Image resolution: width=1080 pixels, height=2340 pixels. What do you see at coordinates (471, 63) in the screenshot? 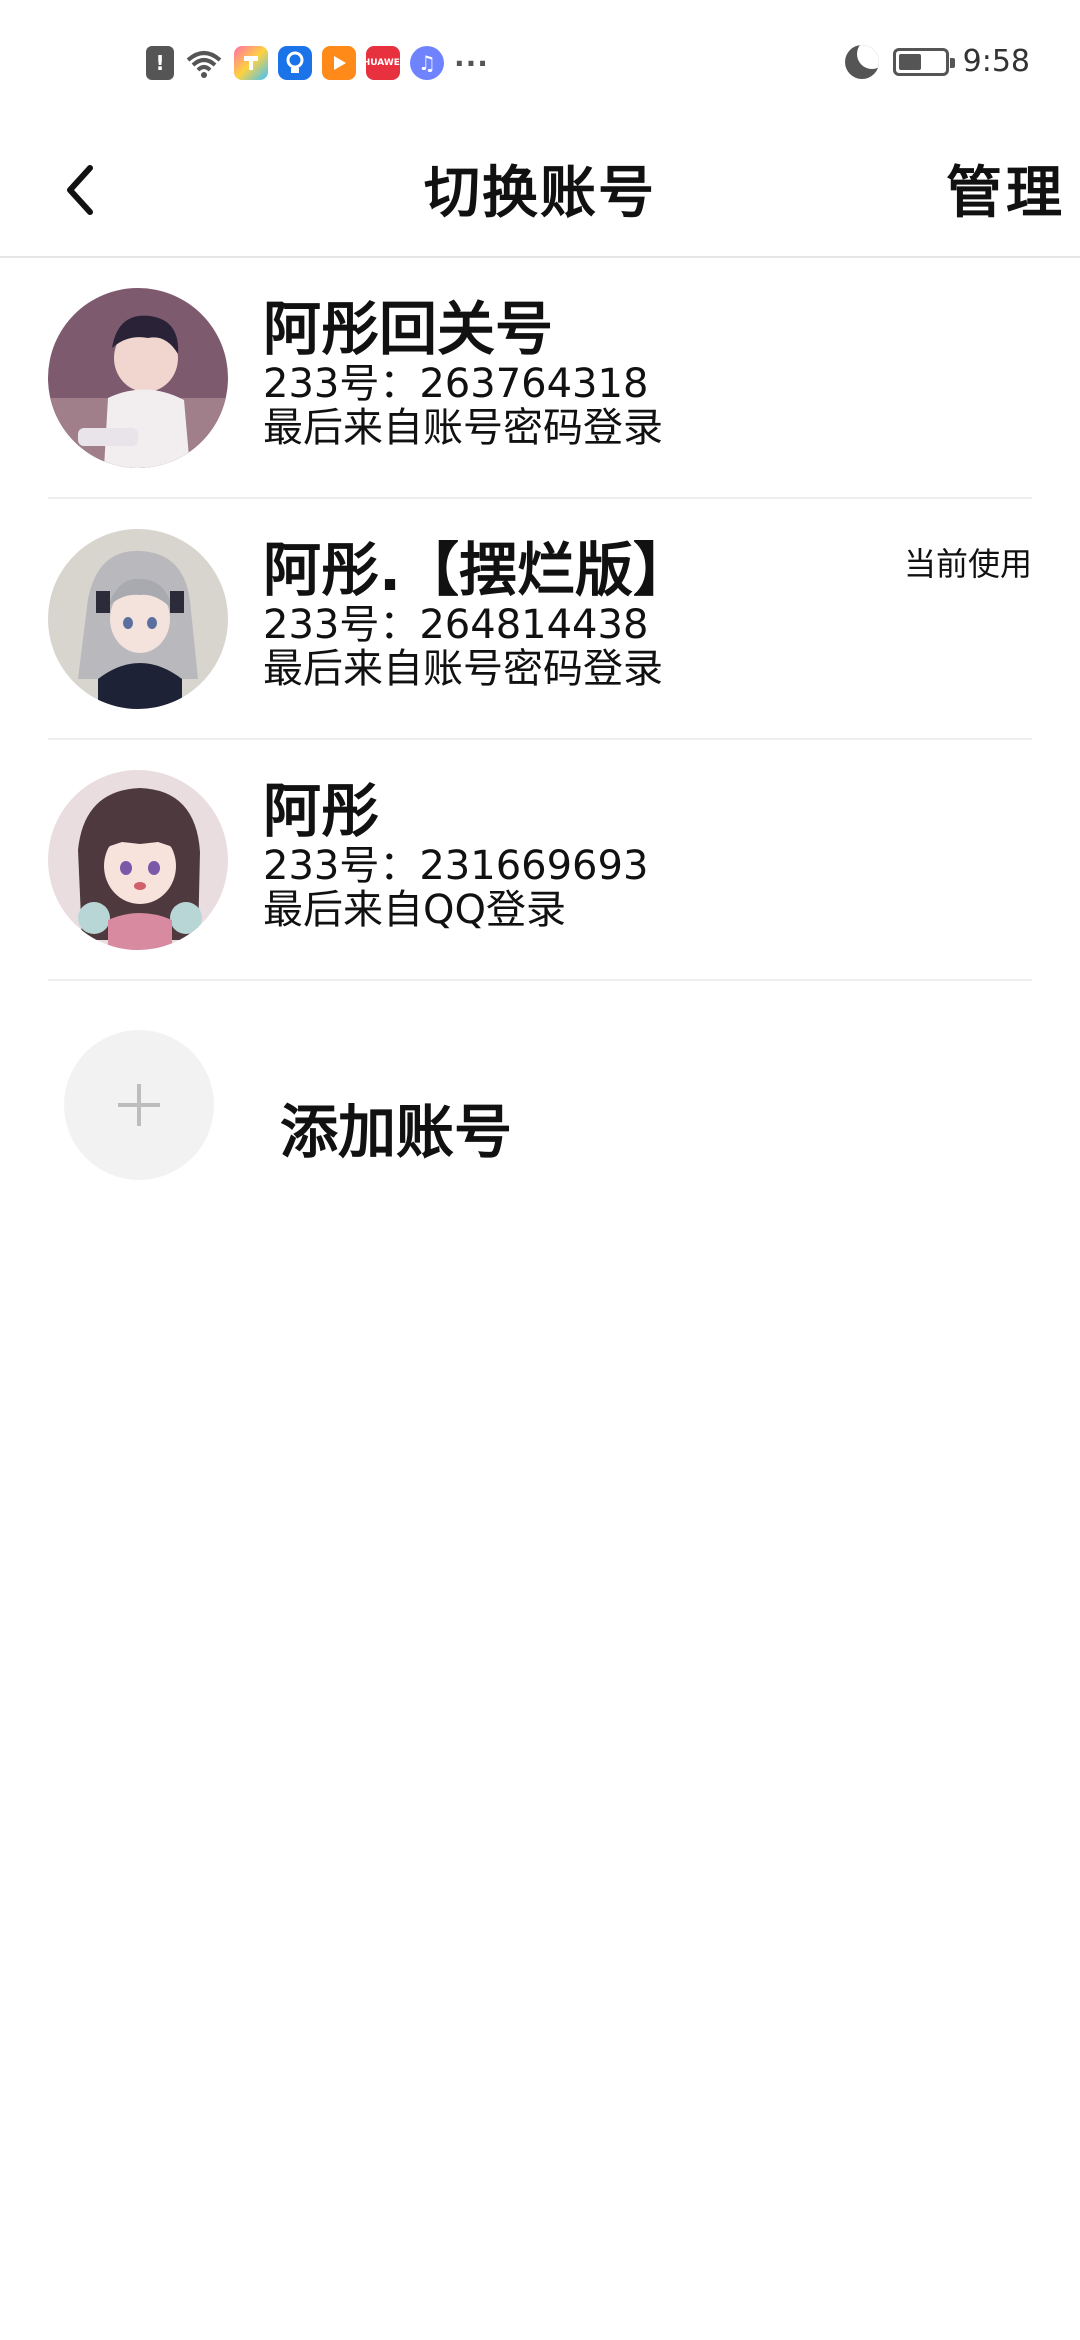
I see `more-notifications-icon: ···` at bounding box center [471, 63].